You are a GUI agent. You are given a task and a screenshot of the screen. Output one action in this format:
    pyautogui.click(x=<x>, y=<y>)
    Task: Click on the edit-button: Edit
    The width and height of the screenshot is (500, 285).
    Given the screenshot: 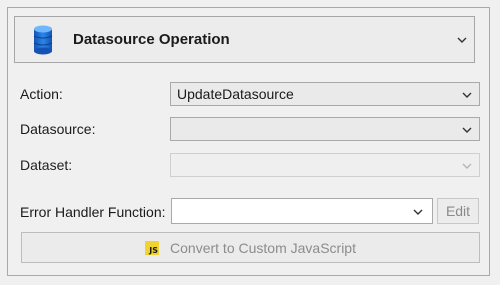 What is the action you would take?
    pyautogui.click(x=458, y=211)
    